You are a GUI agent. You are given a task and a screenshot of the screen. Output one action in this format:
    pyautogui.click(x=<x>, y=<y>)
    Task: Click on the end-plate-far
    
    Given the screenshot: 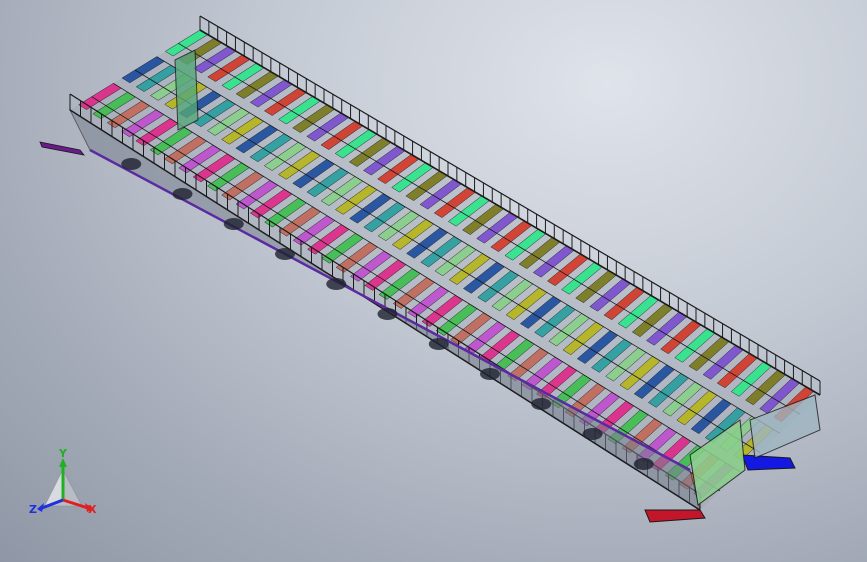 What is the action you would take?
    pyautogui.click(x=62, y=148)
    